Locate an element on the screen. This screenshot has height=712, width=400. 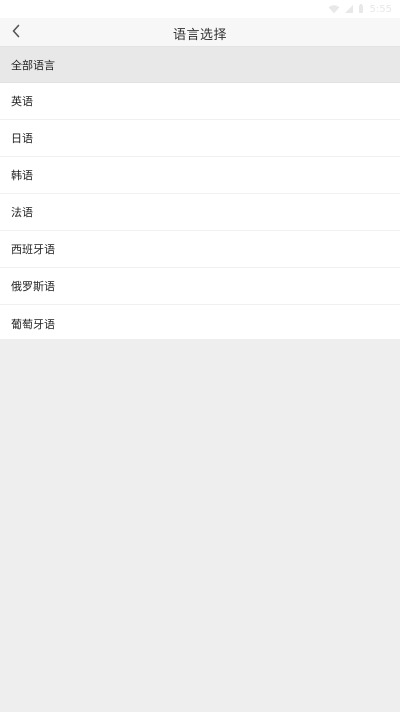
signal-icon is located at coordinates (349, 9).